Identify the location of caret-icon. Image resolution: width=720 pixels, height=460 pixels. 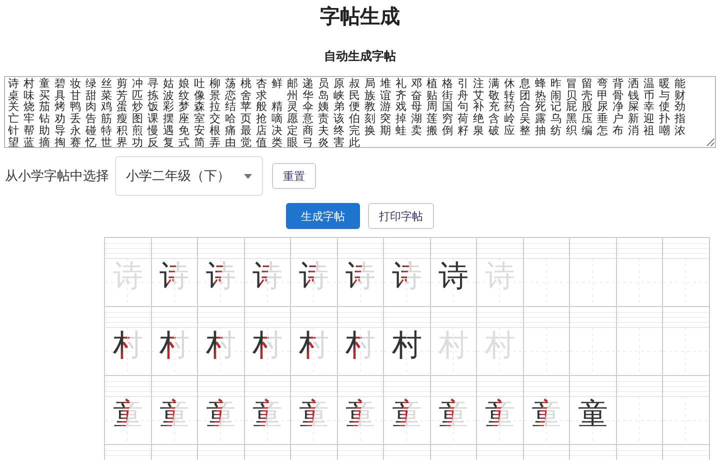
(248, 176).